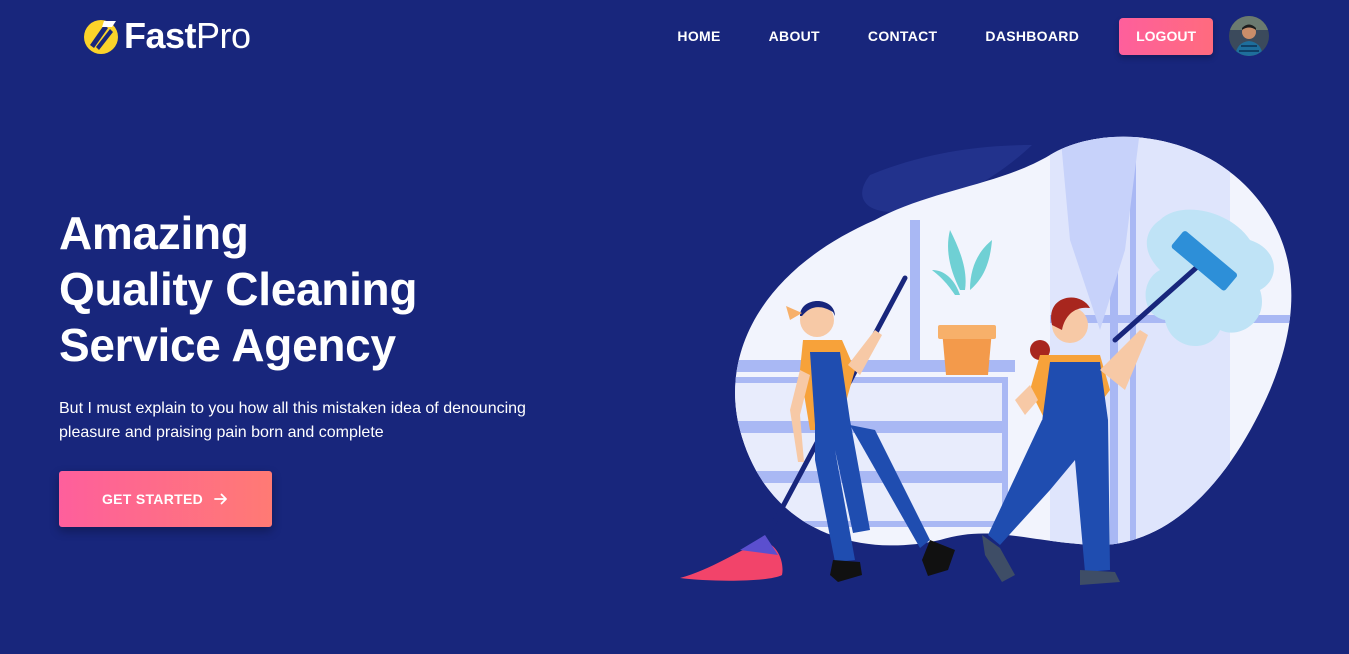 The height and width of the screenshot is (654, 1349). I want to click on arrow-right-icon, so click(220, 499).